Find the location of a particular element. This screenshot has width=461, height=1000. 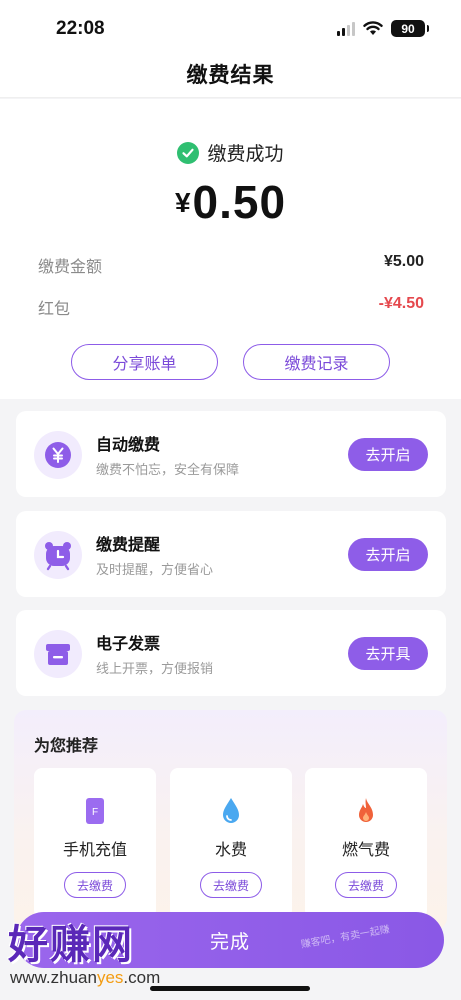

issue-invoice-button: 去开具 is located at coordinates (388, 653).